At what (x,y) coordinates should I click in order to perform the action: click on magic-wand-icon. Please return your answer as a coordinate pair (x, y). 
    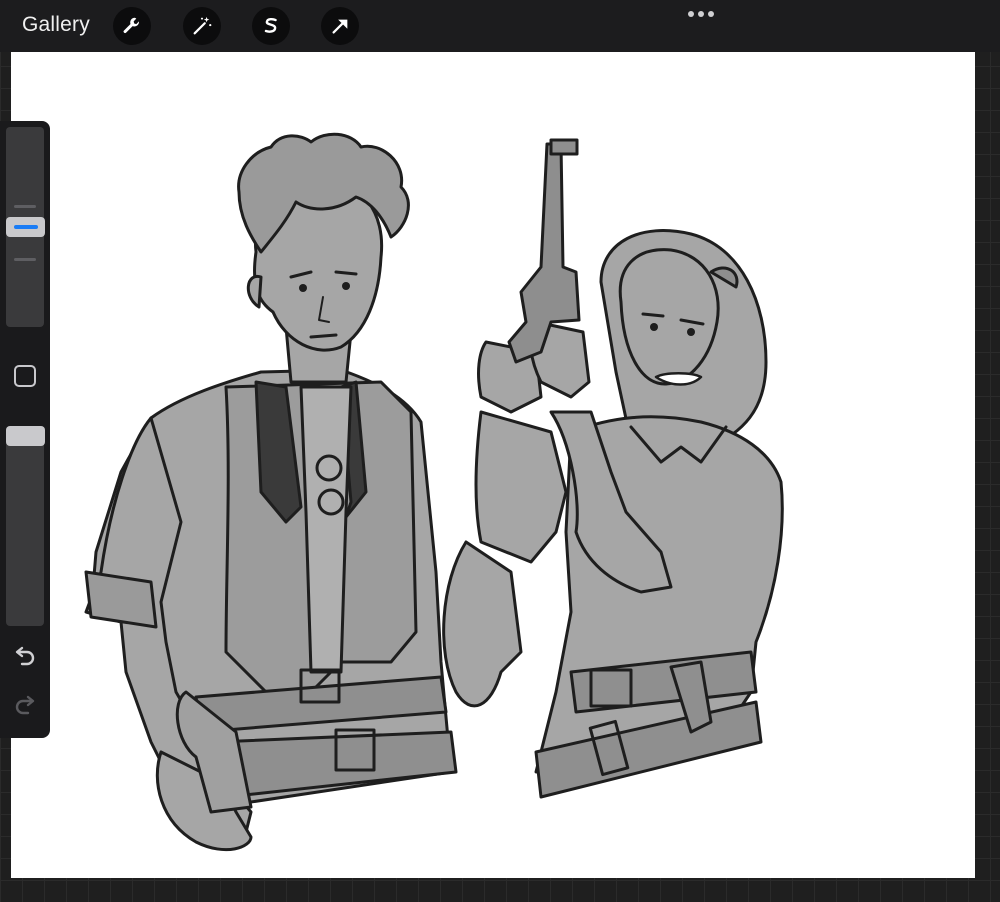
    Looking at the image, I should click on (202, 25).